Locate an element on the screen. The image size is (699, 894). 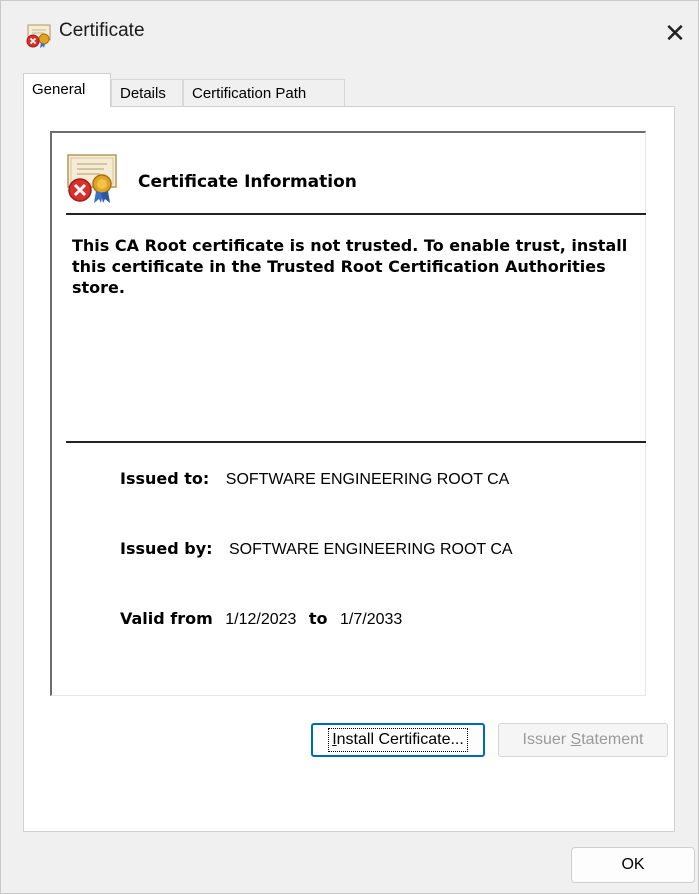
issuer-label-rest: tatement is located at coordinates (612, 739).